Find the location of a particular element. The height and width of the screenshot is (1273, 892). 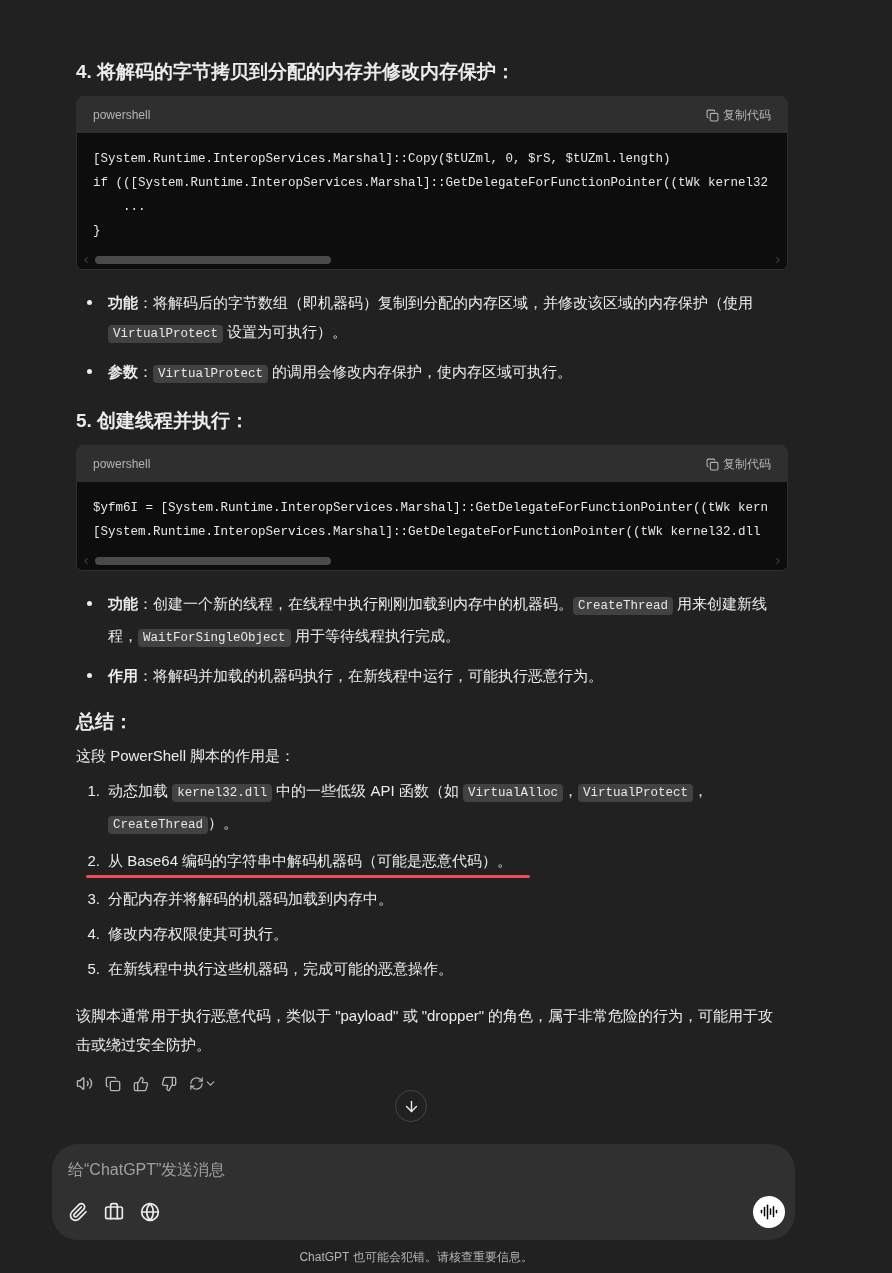

disclaimer-text: ChatGPT 也可能会犯错。请核查重要信息。 is located at coordinates (416, 1257).